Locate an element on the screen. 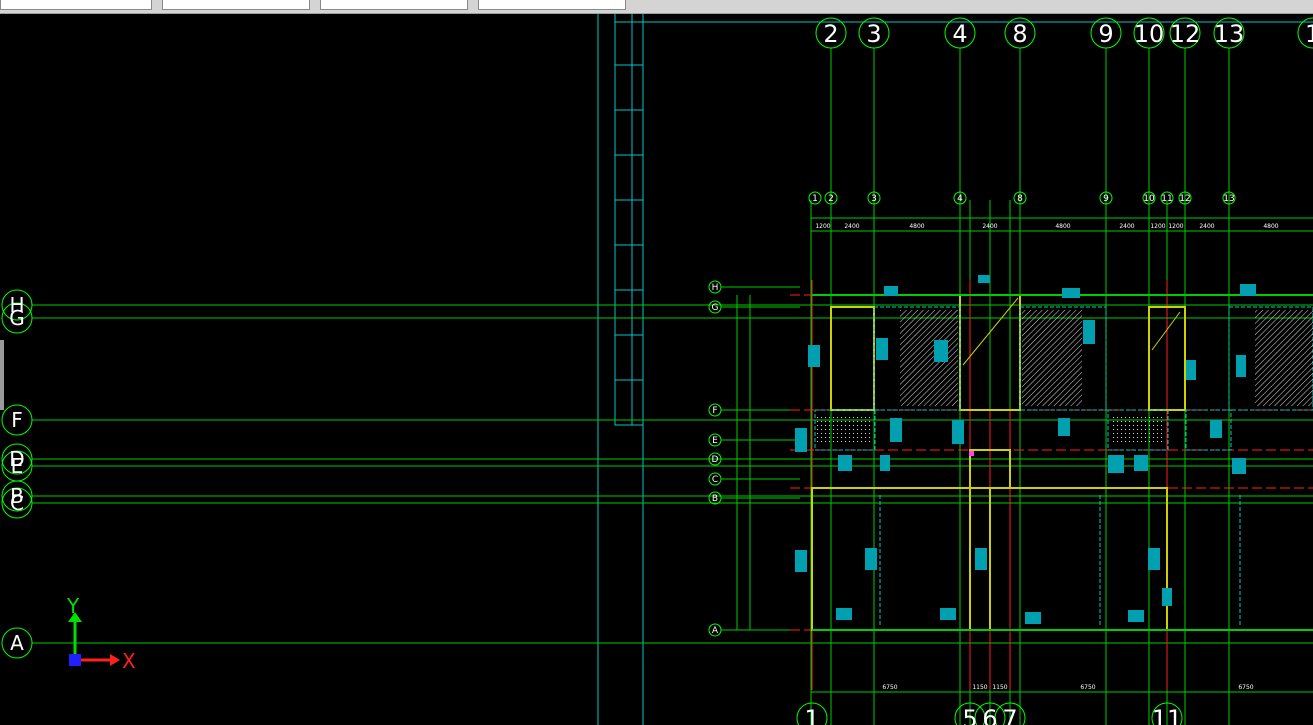 The height and width of the screenshot is (725, 1313). grid-label-top: 12 is located at coordinates (1185, 34).